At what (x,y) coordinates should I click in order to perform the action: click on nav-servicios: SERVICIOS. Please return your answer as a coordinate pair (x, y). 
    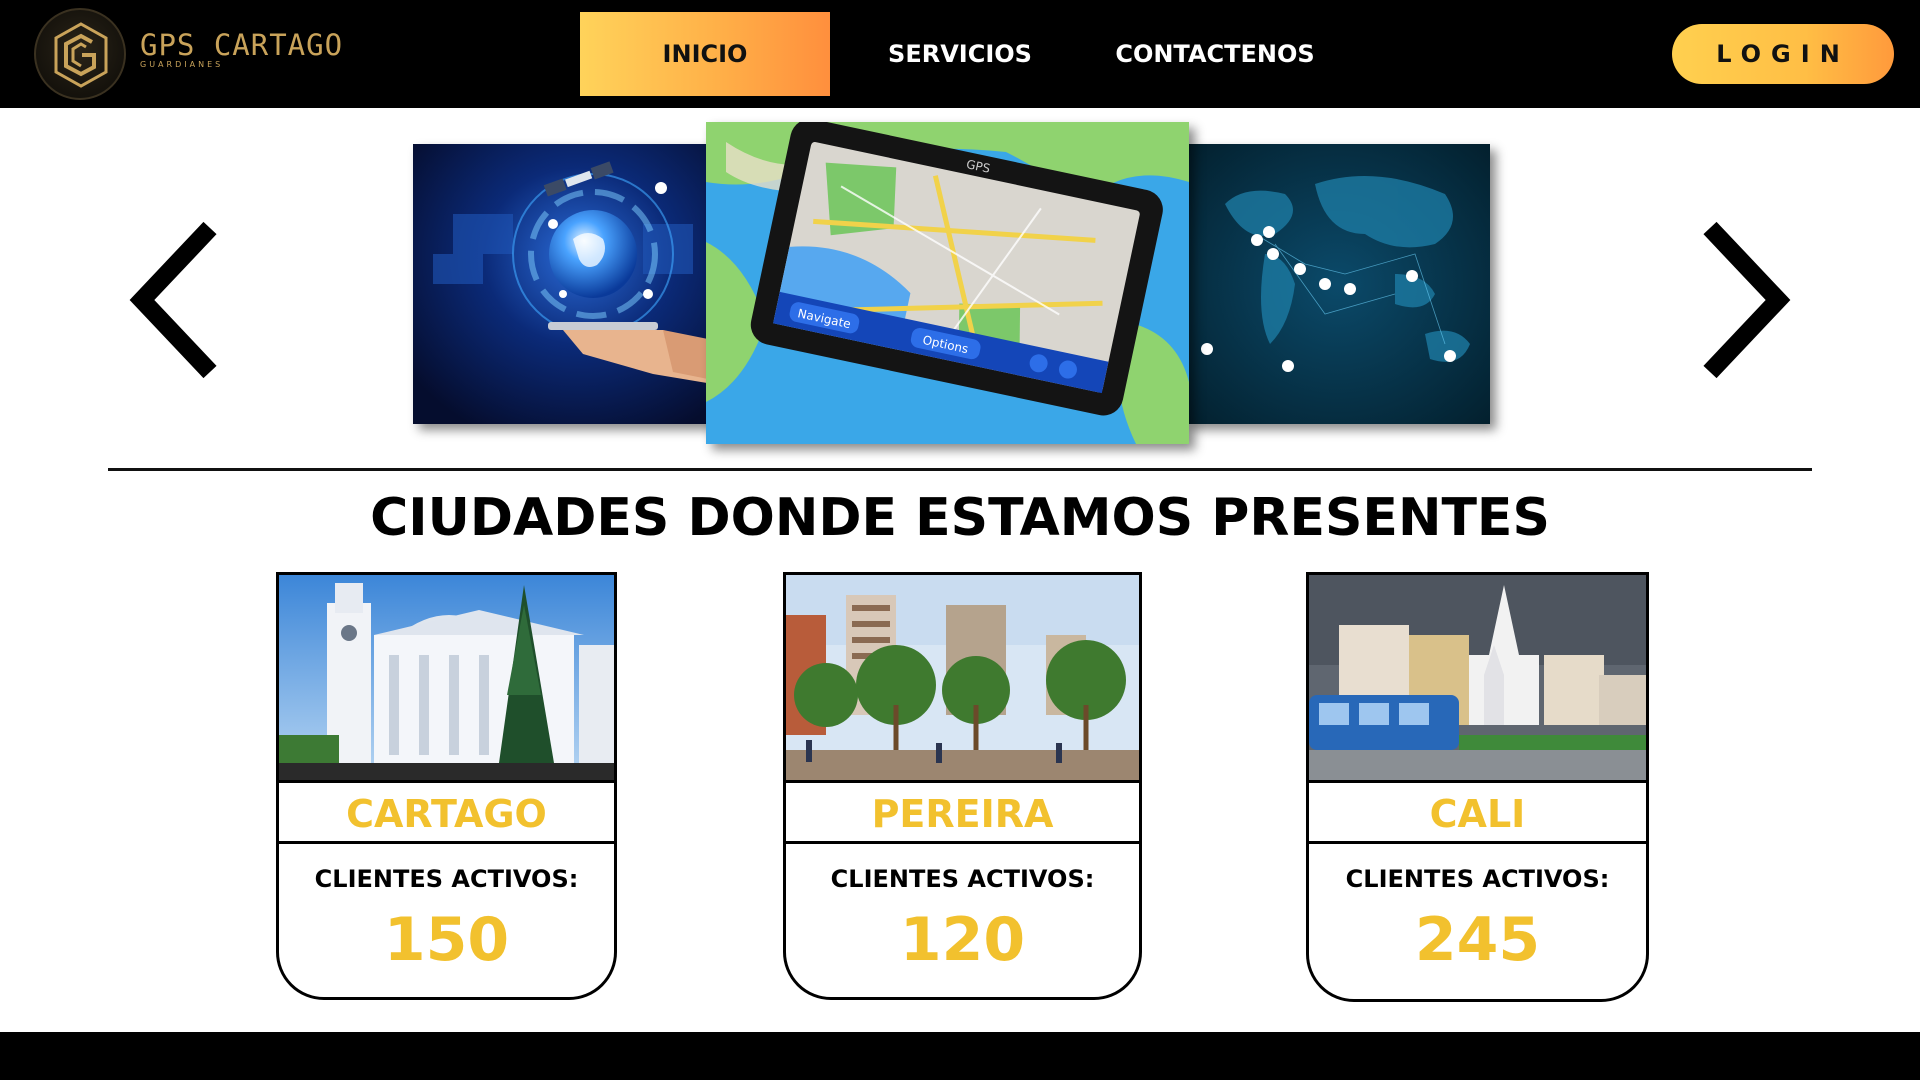
    Looking at the image, I should click on (960, 54).